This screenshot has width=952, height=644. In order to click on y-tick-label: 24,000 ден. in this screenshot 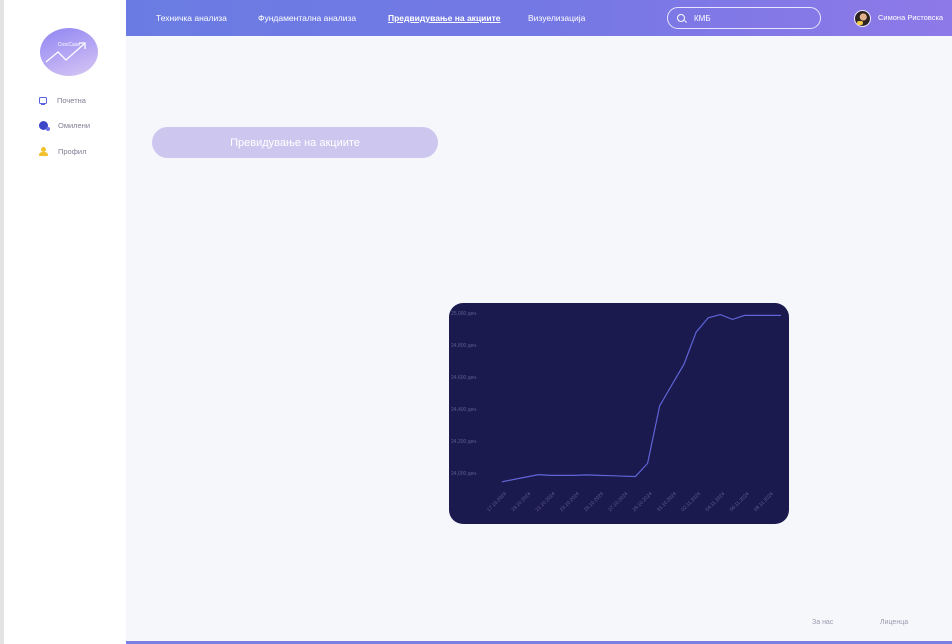, I will do `click(464, 474)`.